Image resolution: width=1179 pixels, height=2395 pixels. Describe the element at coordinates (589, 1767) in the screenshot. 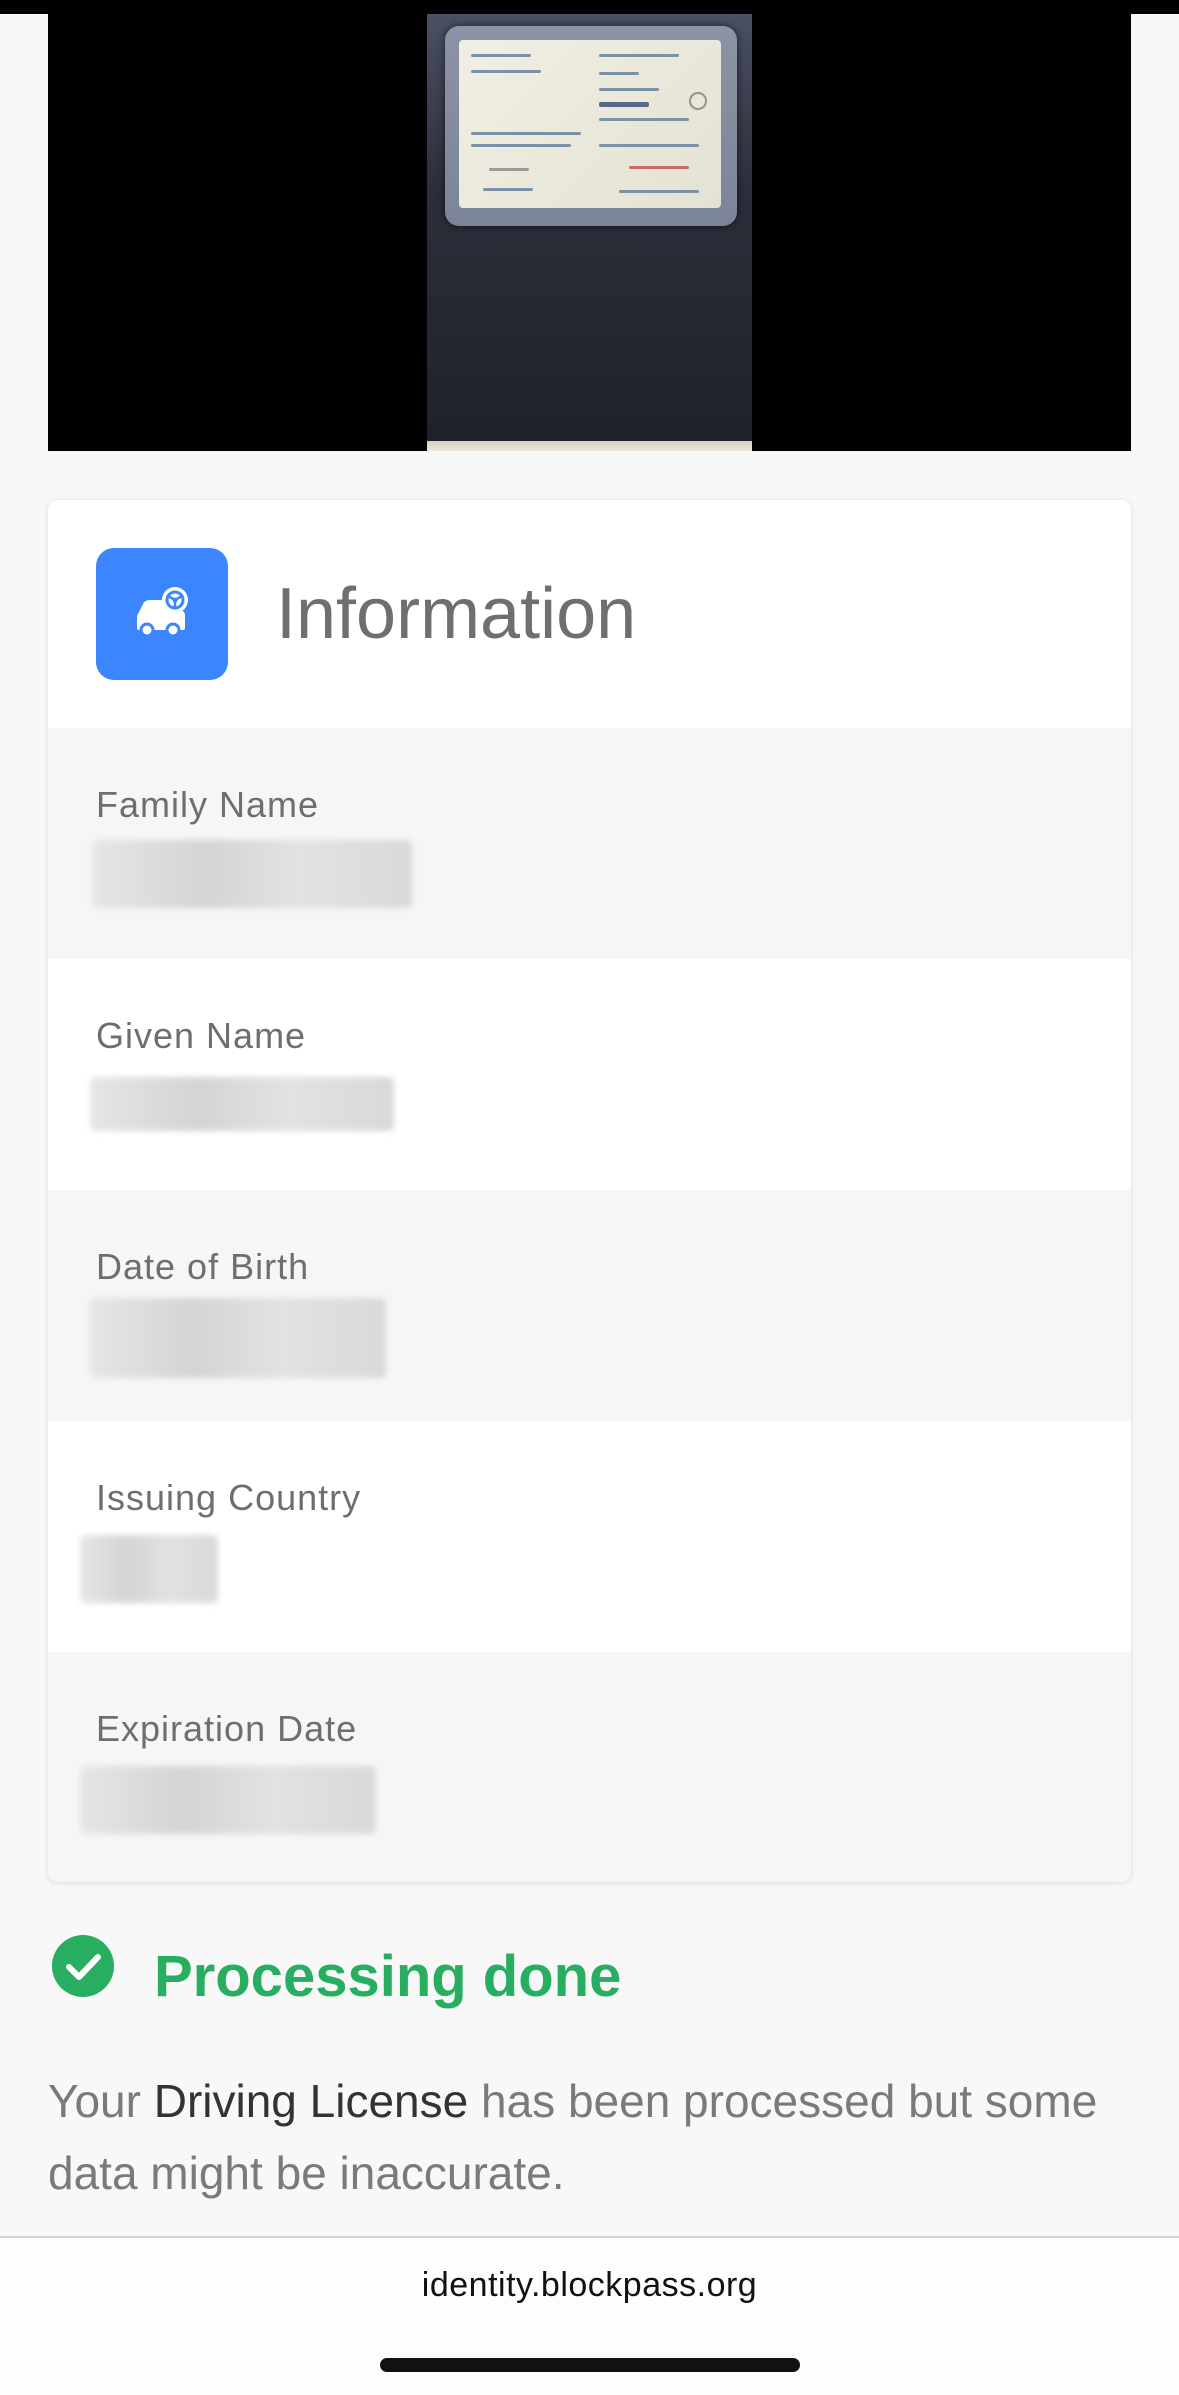

I see `field-expiration-date: Expiration Date` at that location.